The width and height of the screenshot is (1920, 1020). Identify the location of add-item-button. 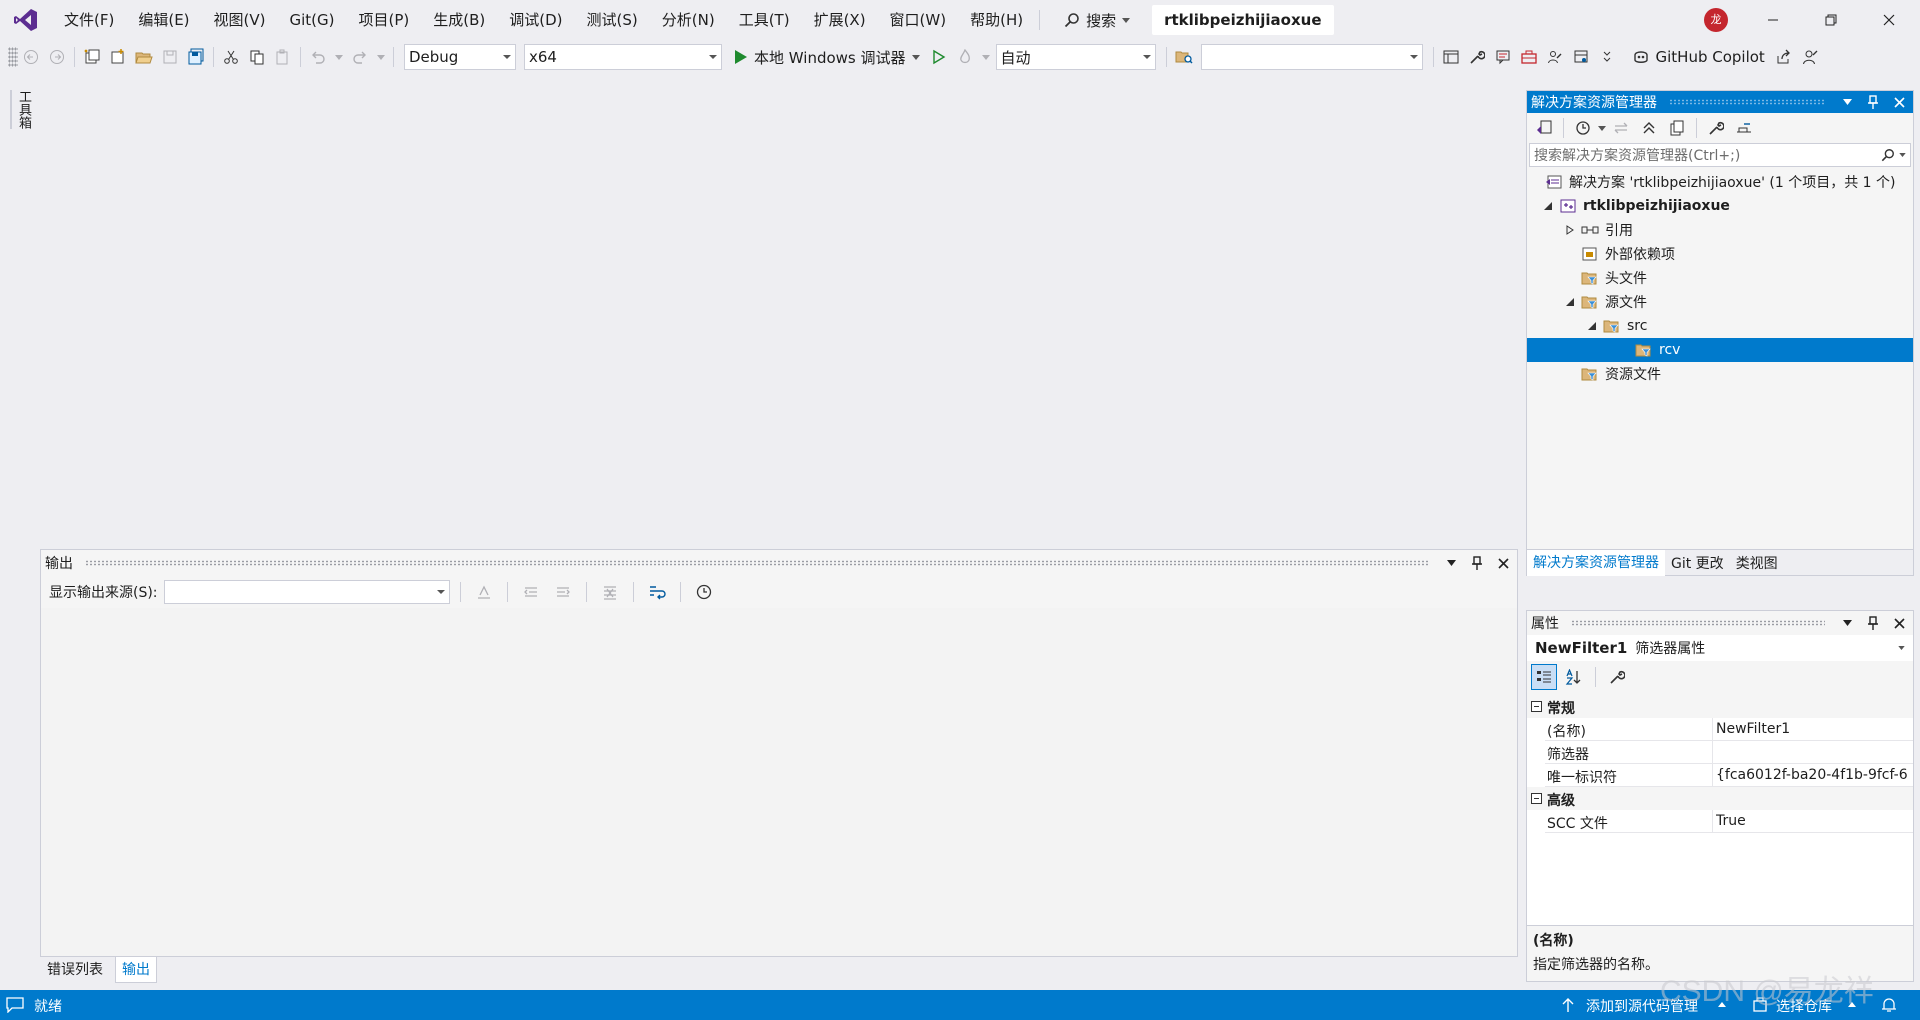
(118, 57).